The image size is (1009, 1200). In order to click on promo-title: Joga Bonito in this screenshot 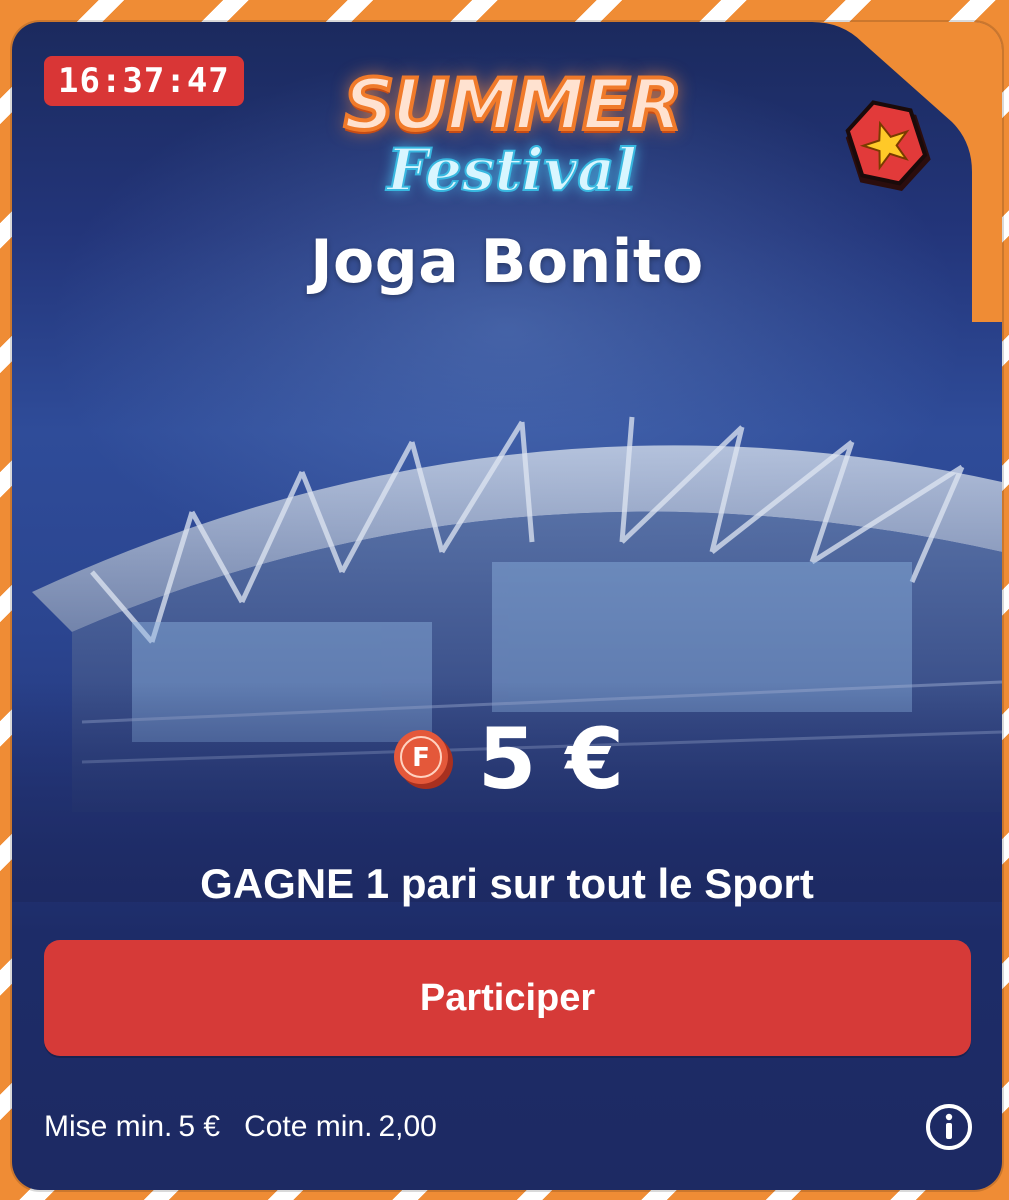, I will do `click(507, 262)`.